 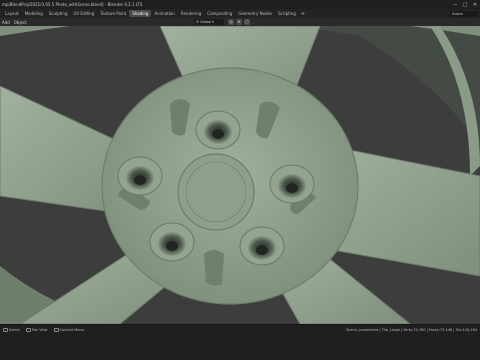 I want to click on pivot-icon: ◎, so click(x=231, y=22).